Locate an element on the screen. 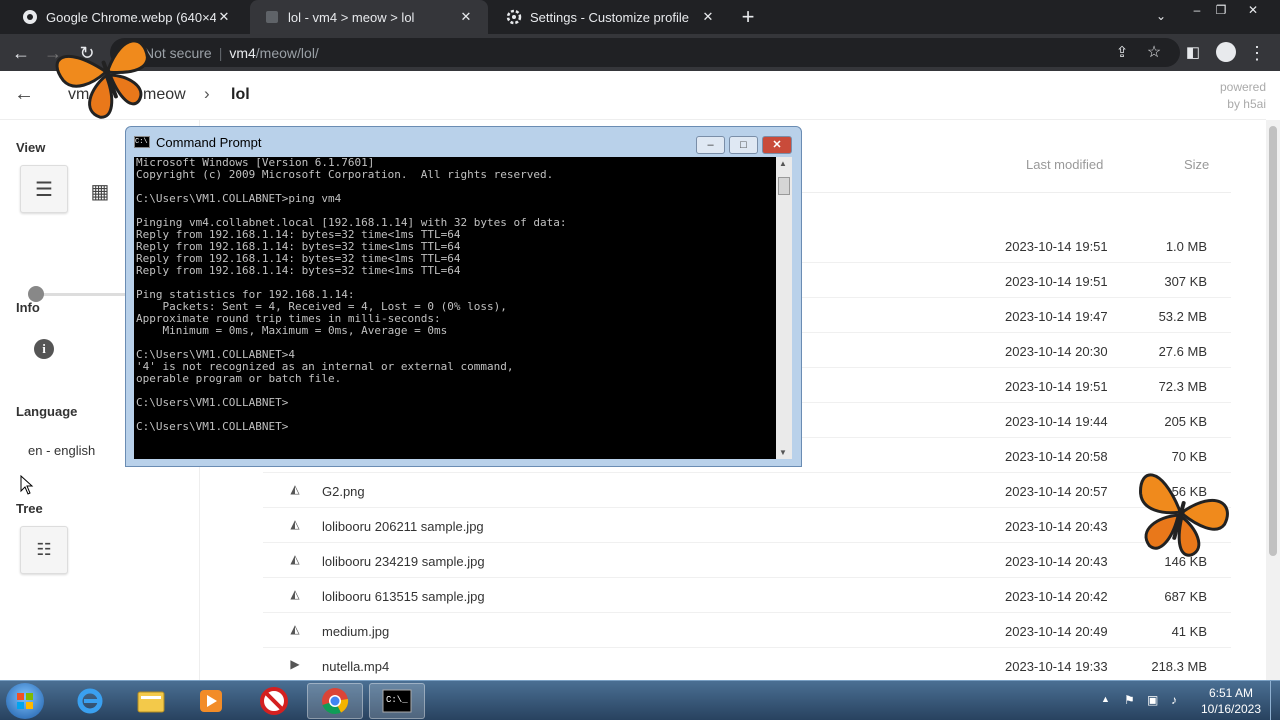 The image size is (1280, 720). file-row: ◭ medium.jpg 2023-10-14 20:49 41 KB is located at coordinates (747, 630).